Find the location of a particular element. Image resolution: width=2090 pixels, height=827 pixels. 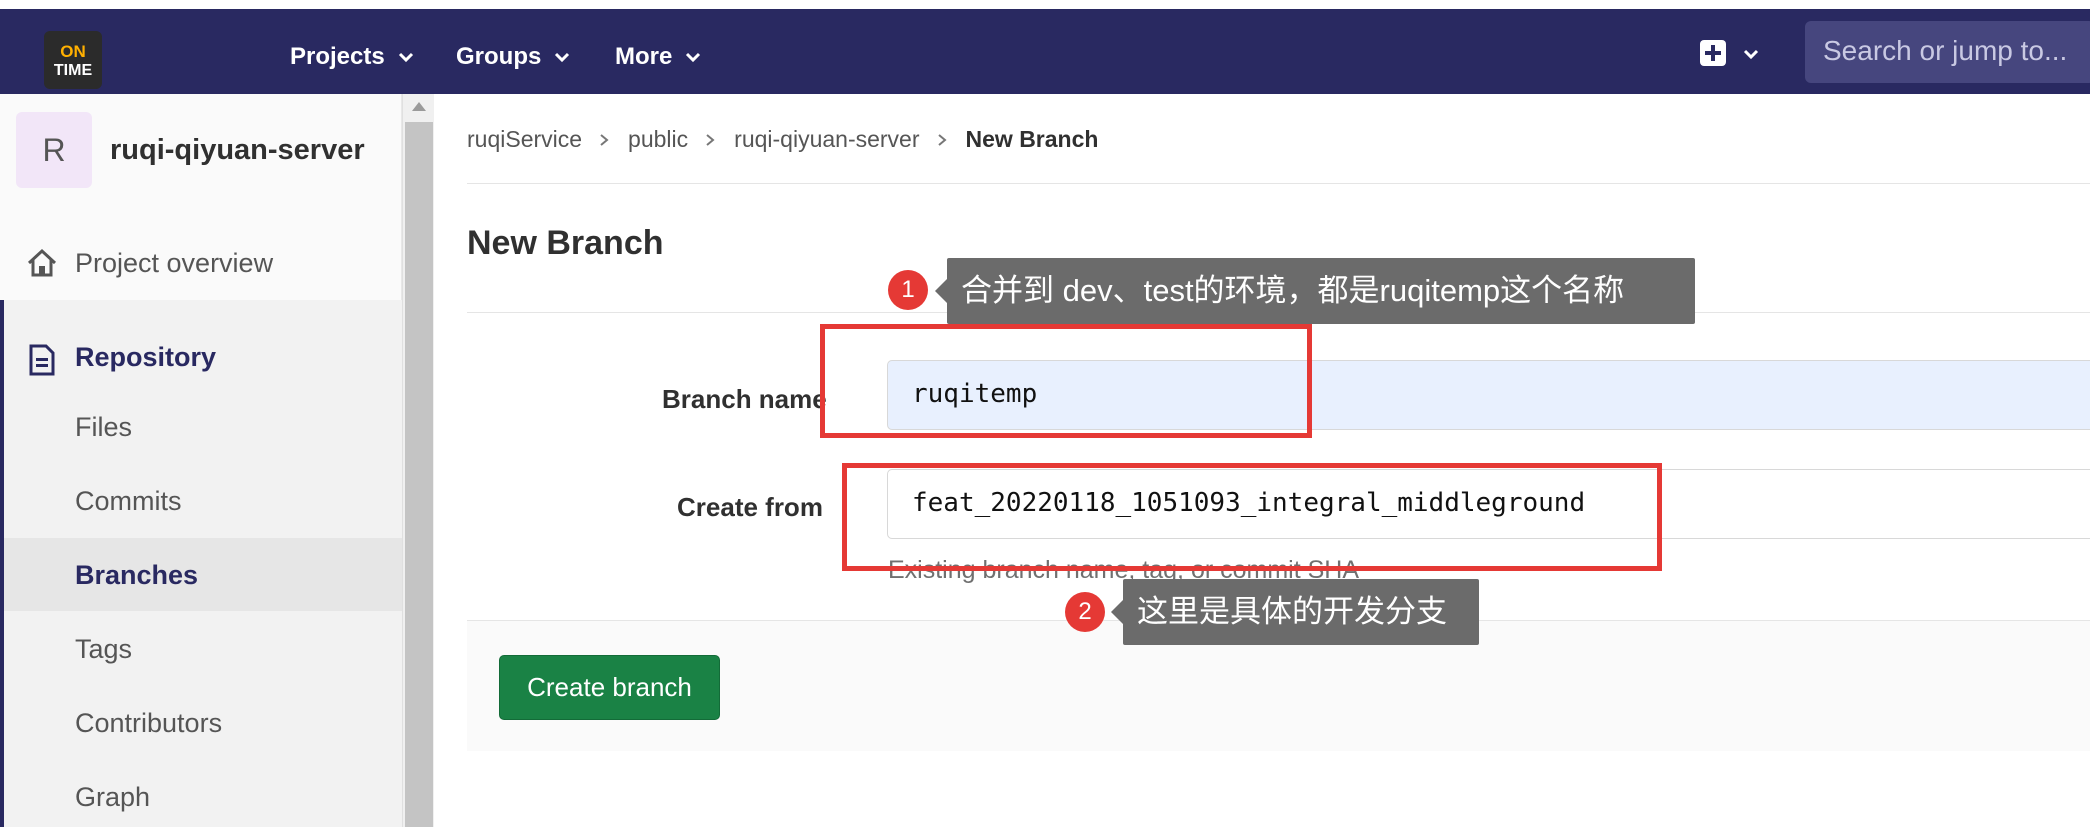

project-avatar: R is located at coordinates (54, 150).